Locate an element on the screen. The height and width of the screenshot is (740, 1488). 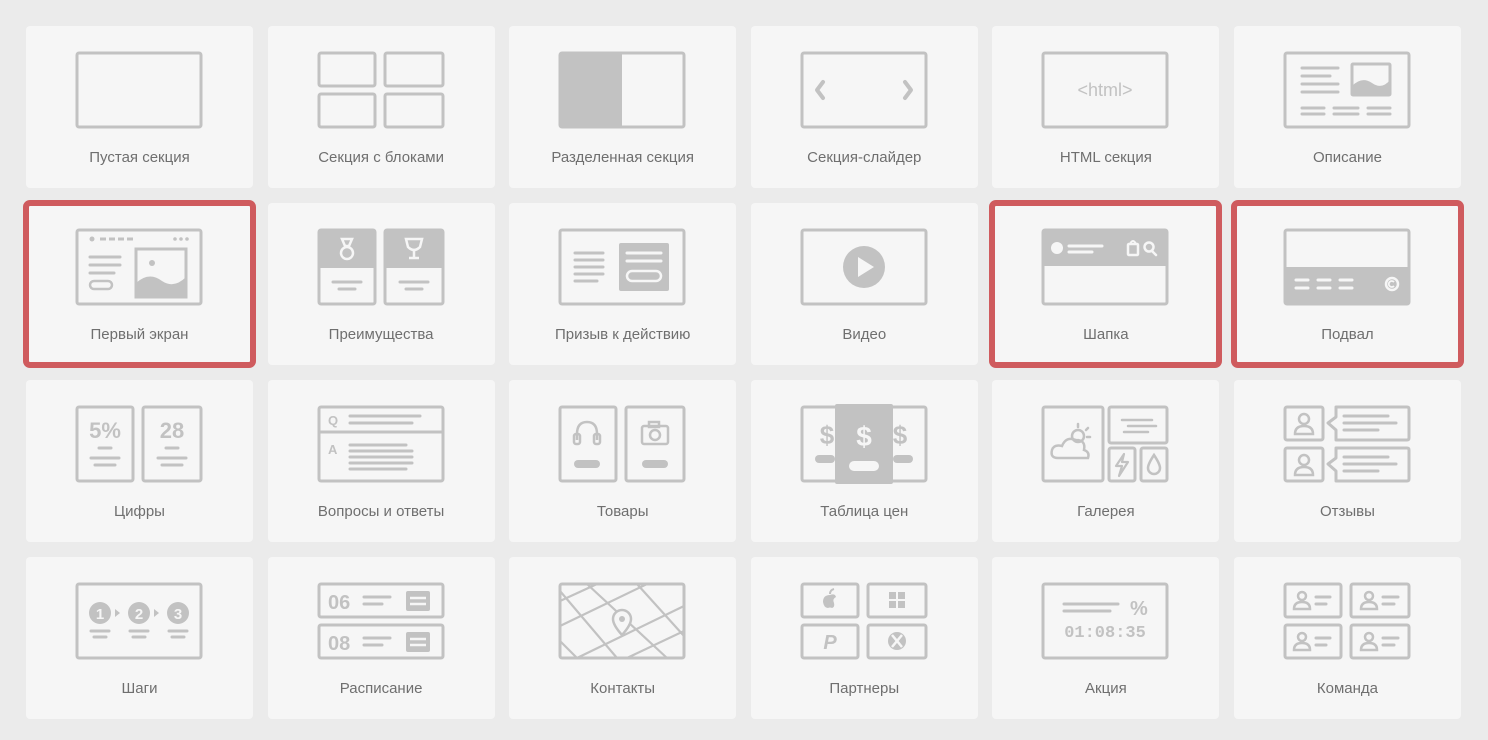
section-card-video: Видео is located at coordinates (864, 284).